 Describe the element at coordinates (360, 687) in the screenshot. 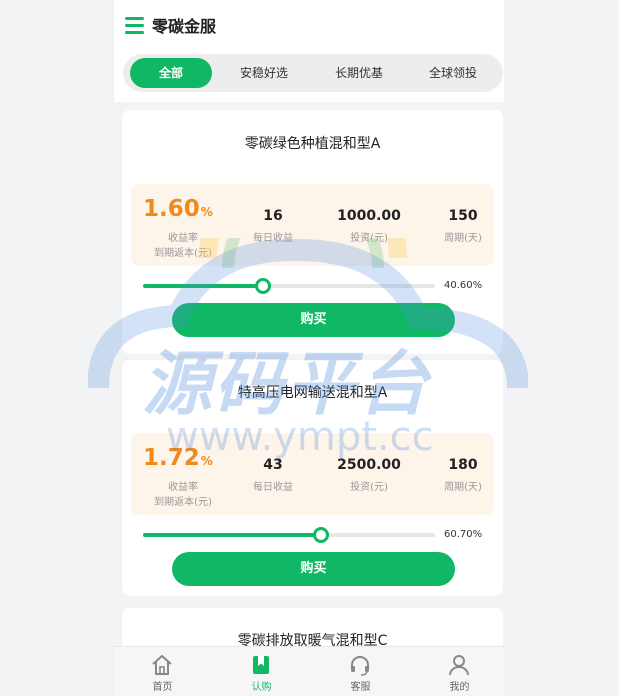

I see `tabbar-label: 客服` at that location.